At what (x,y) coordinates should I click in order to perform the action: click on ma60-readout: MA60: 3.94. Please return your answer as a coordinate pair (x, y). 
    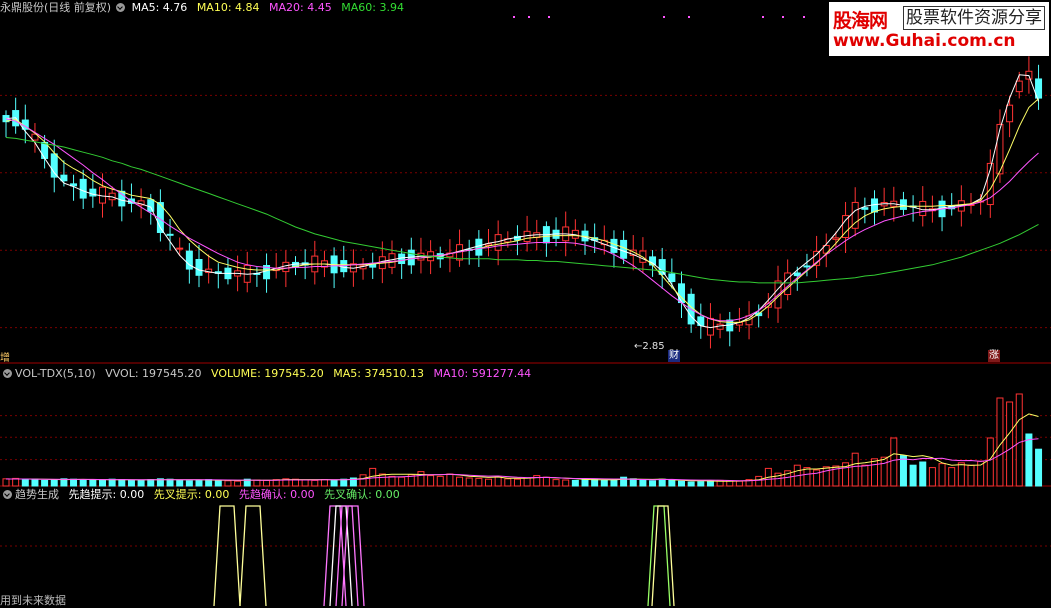
    Looking at the image, I should click on (372, 7).